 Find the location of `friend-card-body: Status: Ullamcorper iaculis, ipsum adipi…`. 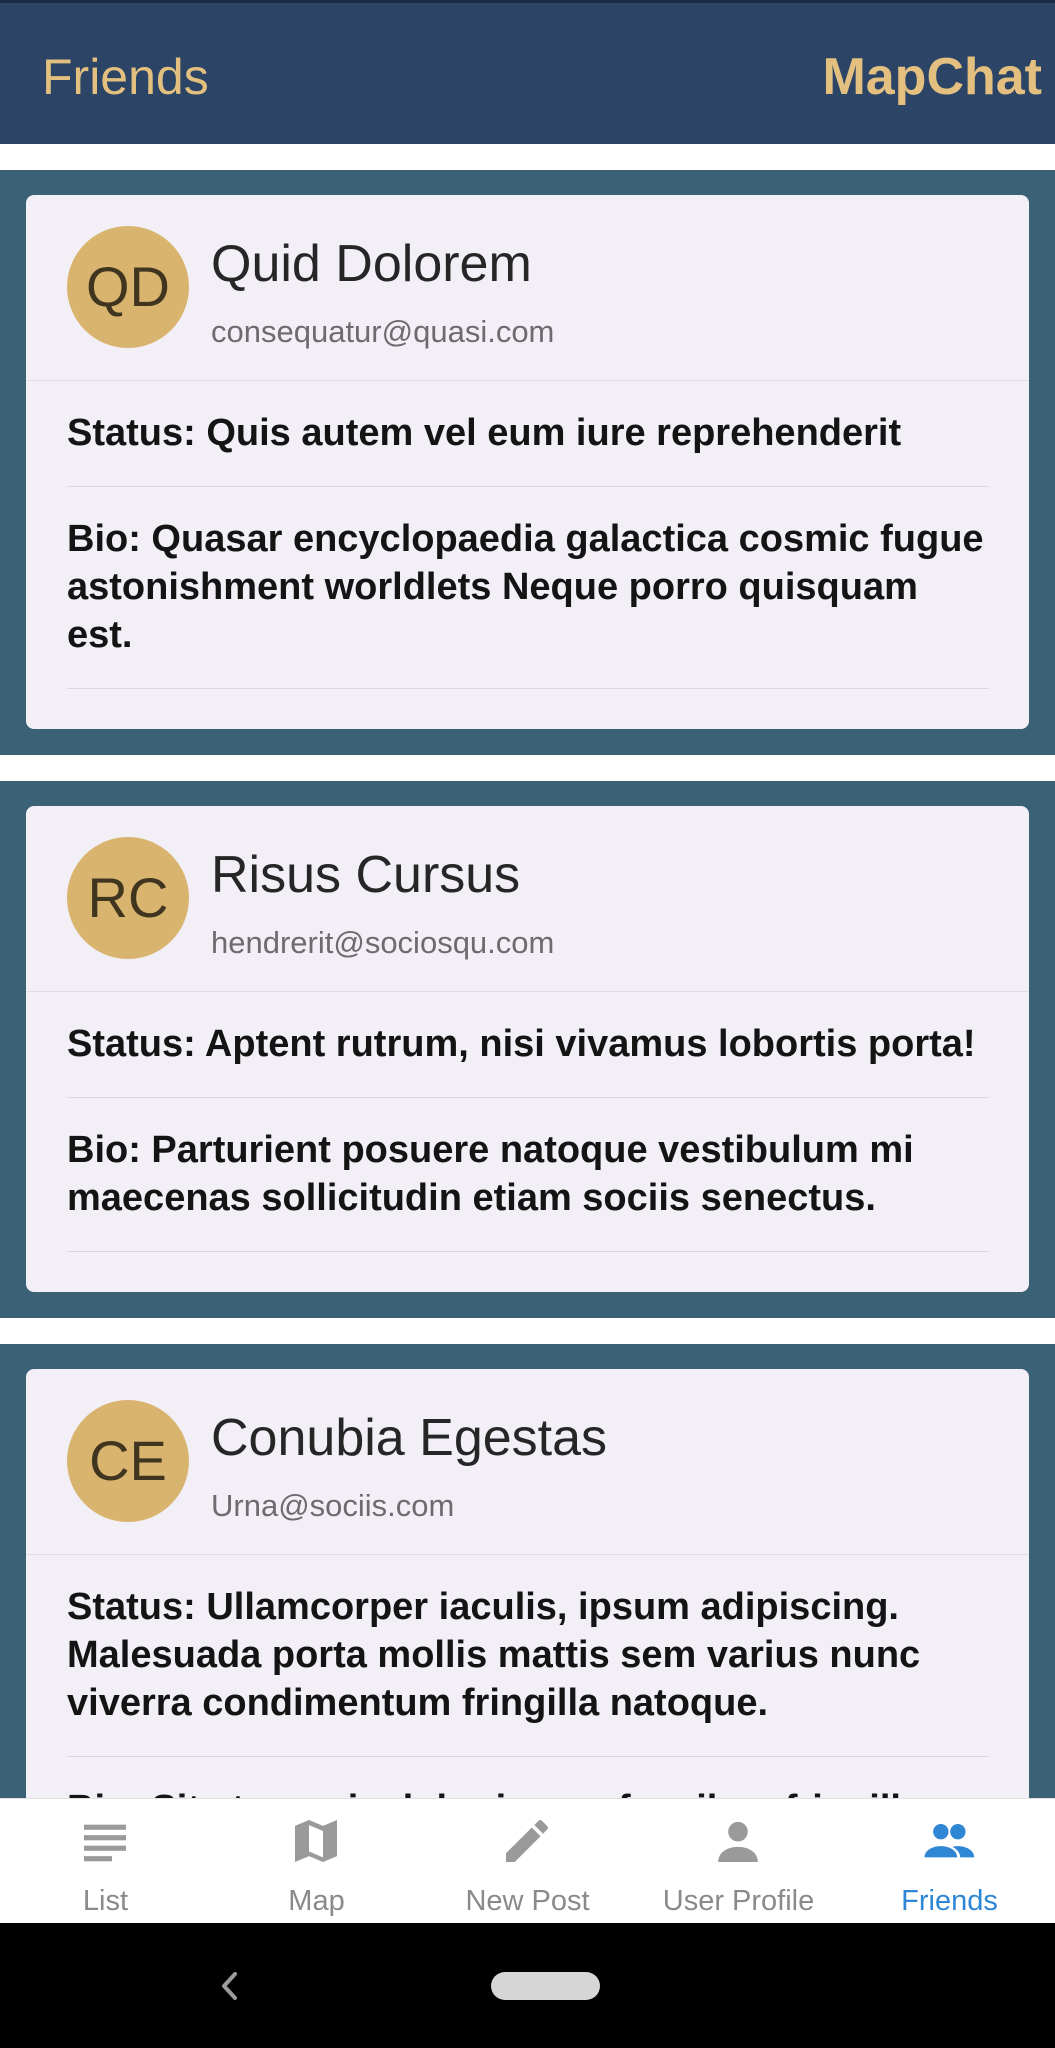

friend-card-body: Status: Ullamcorper iaculis, ipsum adipi… is located at coordinates (527, 1676).